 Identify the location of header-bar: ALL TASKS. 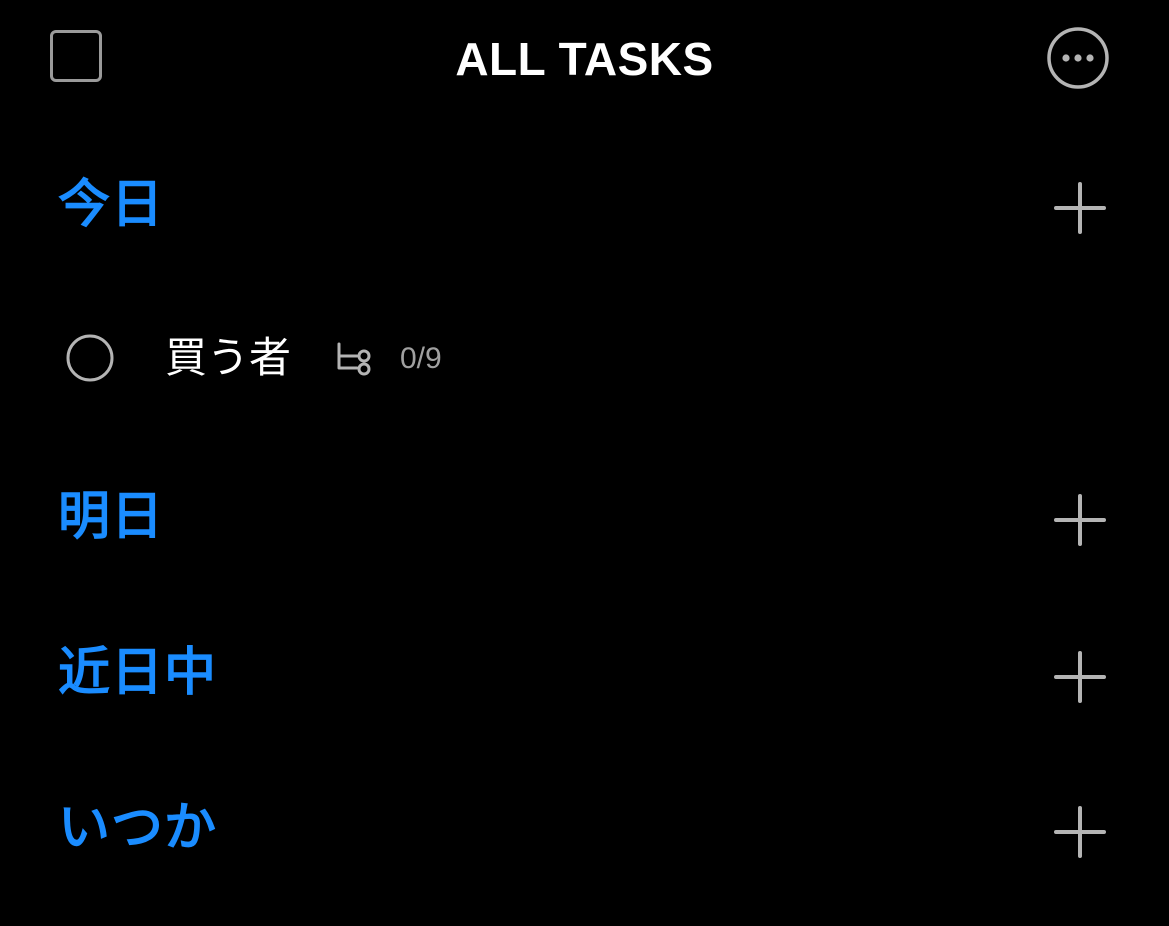
(584, 59).